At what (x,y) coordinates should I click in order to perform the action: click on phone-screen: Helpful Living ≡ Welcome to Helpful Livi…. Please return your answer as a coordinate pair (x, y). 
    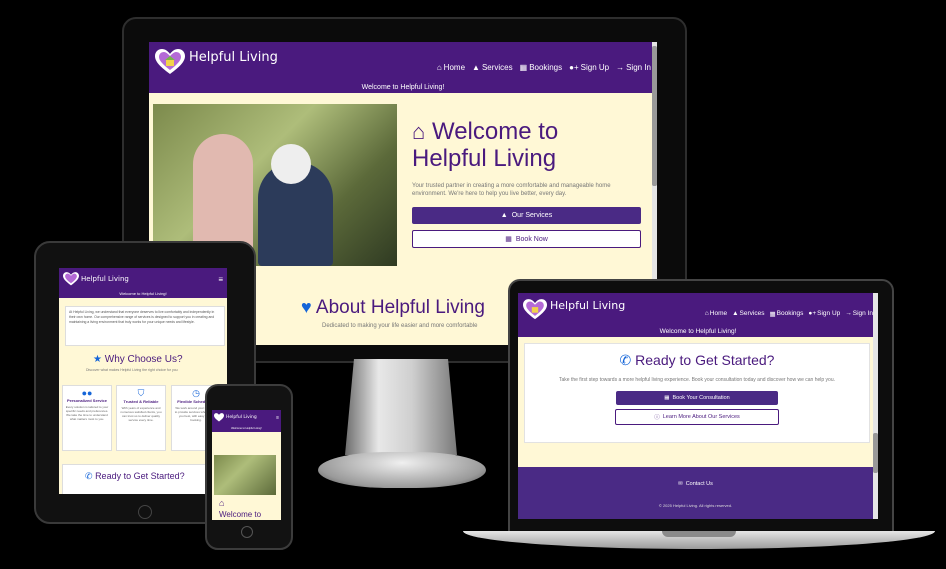
    Looking at the image, I should click on (246, 465).